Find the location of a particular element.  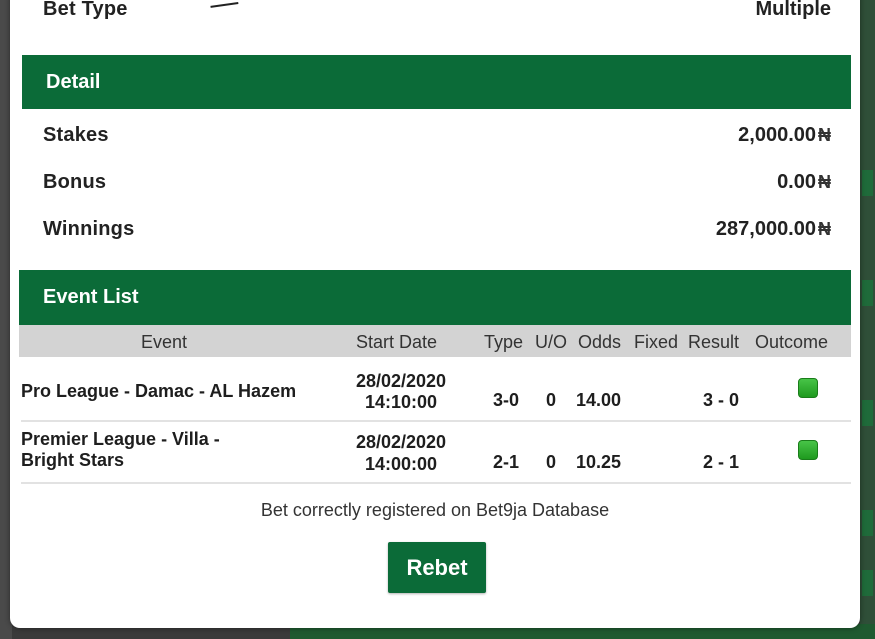

col-fixed: Fixed is located at coordinates (656, 342).